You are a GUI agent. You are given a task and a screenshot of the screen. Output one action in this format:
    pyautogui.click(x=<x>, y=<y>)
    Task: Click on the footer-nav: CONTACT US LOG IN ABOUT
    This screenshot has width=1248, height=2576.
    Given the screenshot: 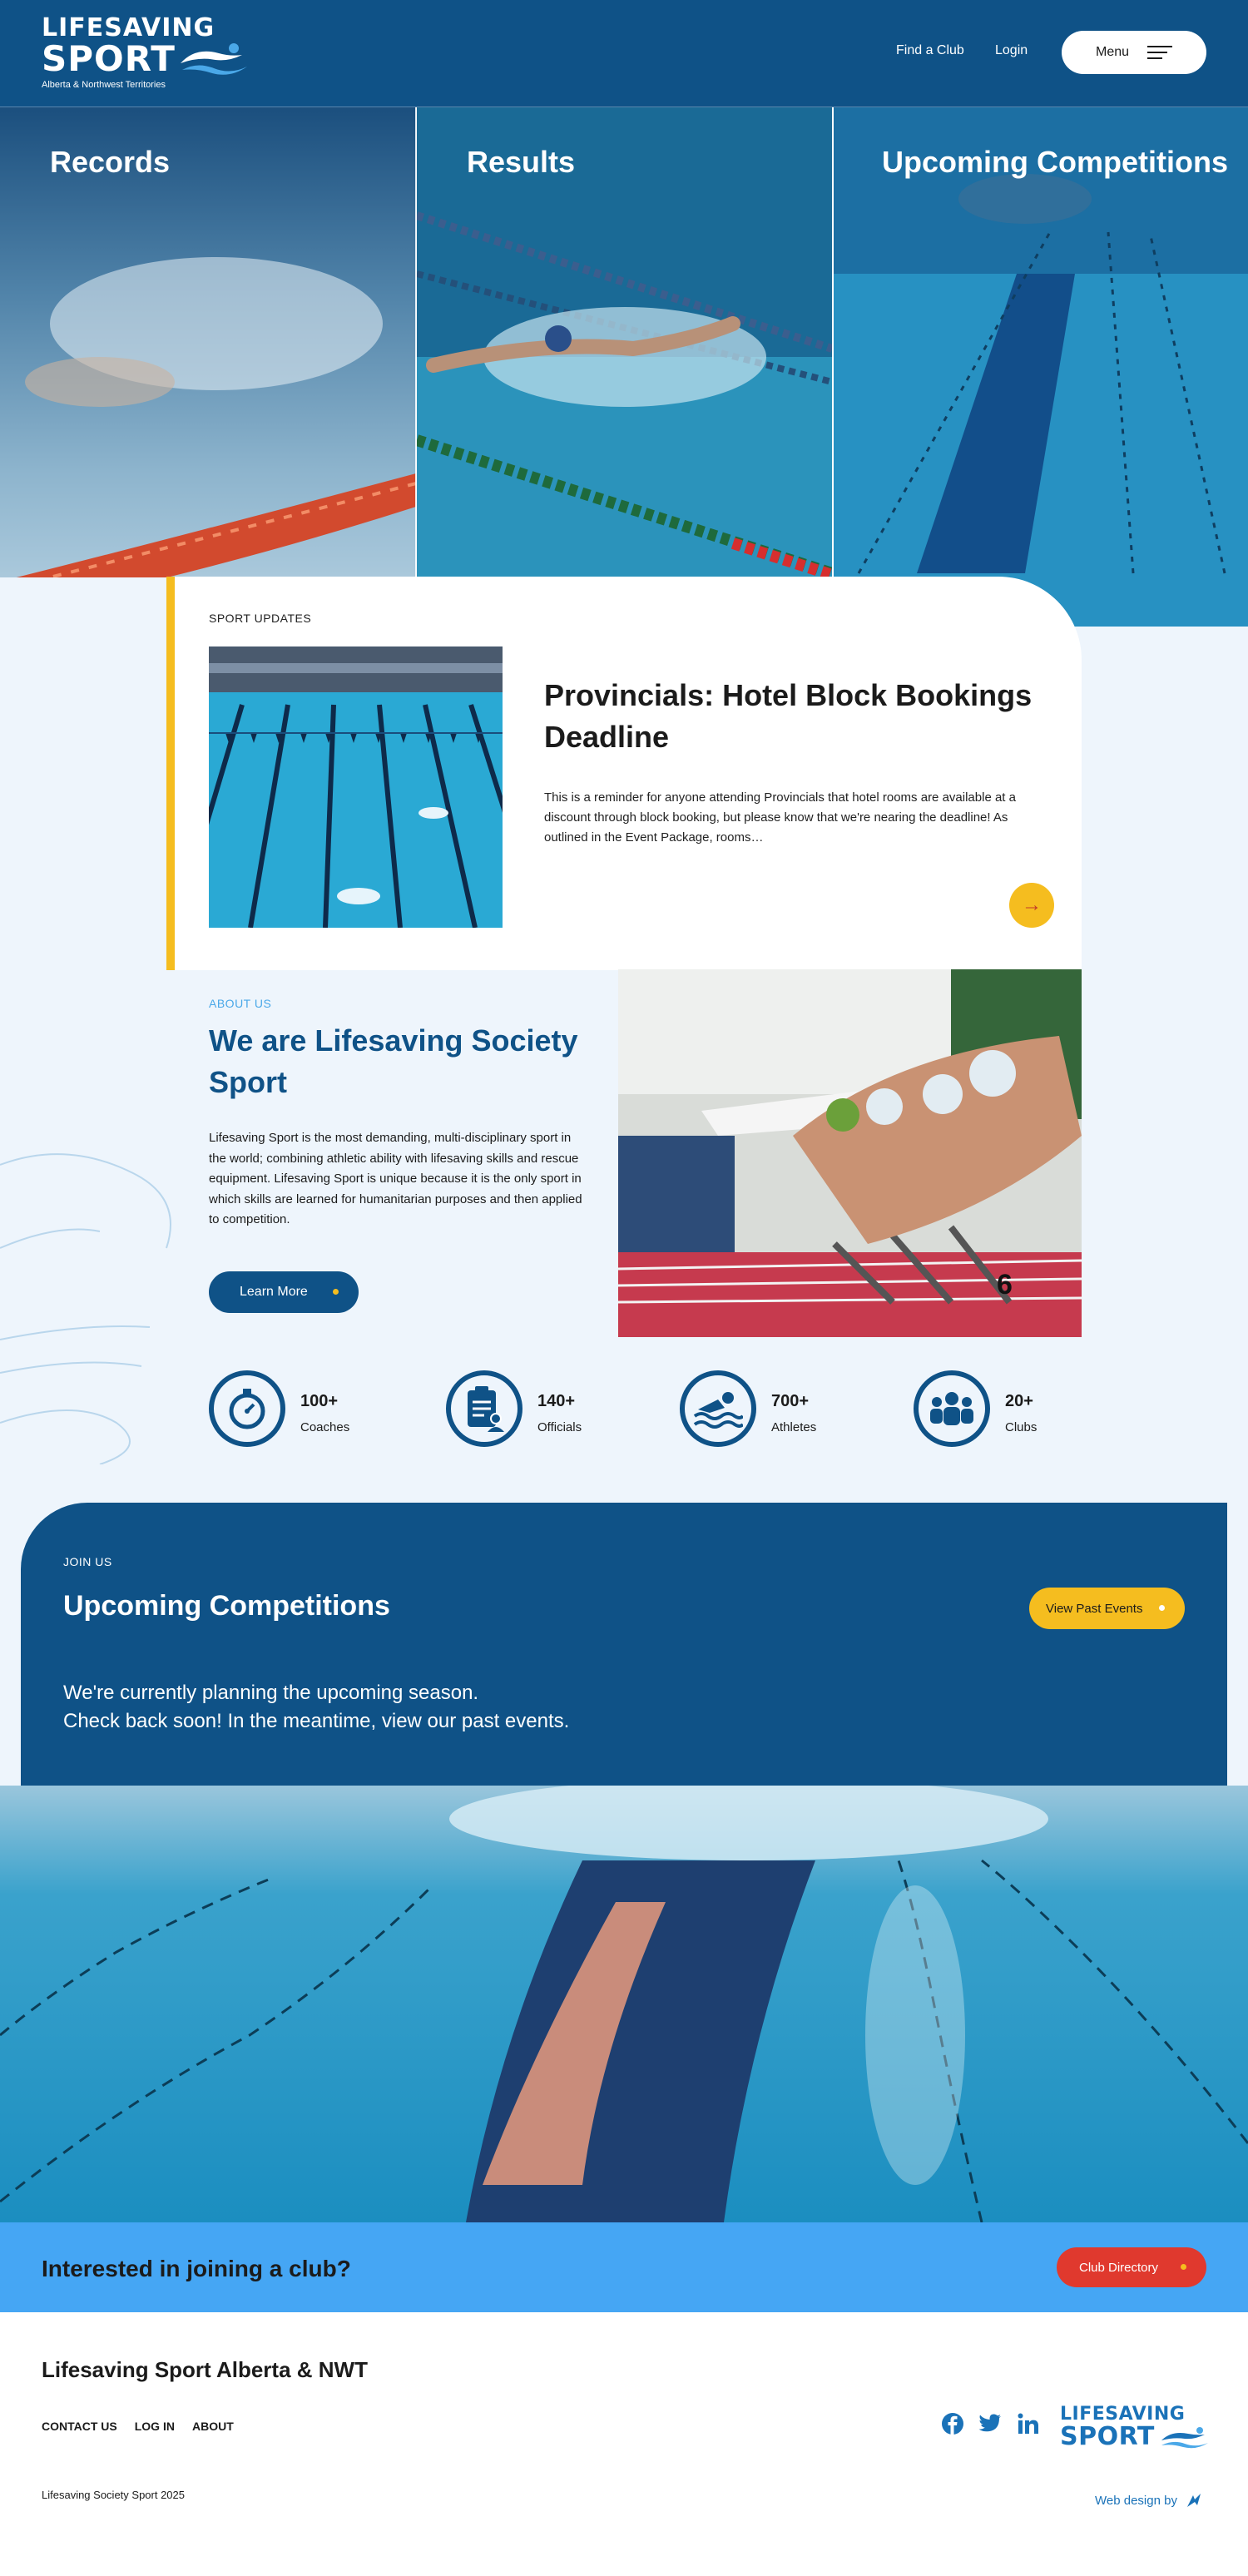 What is the action you would take?
    pyautogui.click(x=138, y=2427)
    